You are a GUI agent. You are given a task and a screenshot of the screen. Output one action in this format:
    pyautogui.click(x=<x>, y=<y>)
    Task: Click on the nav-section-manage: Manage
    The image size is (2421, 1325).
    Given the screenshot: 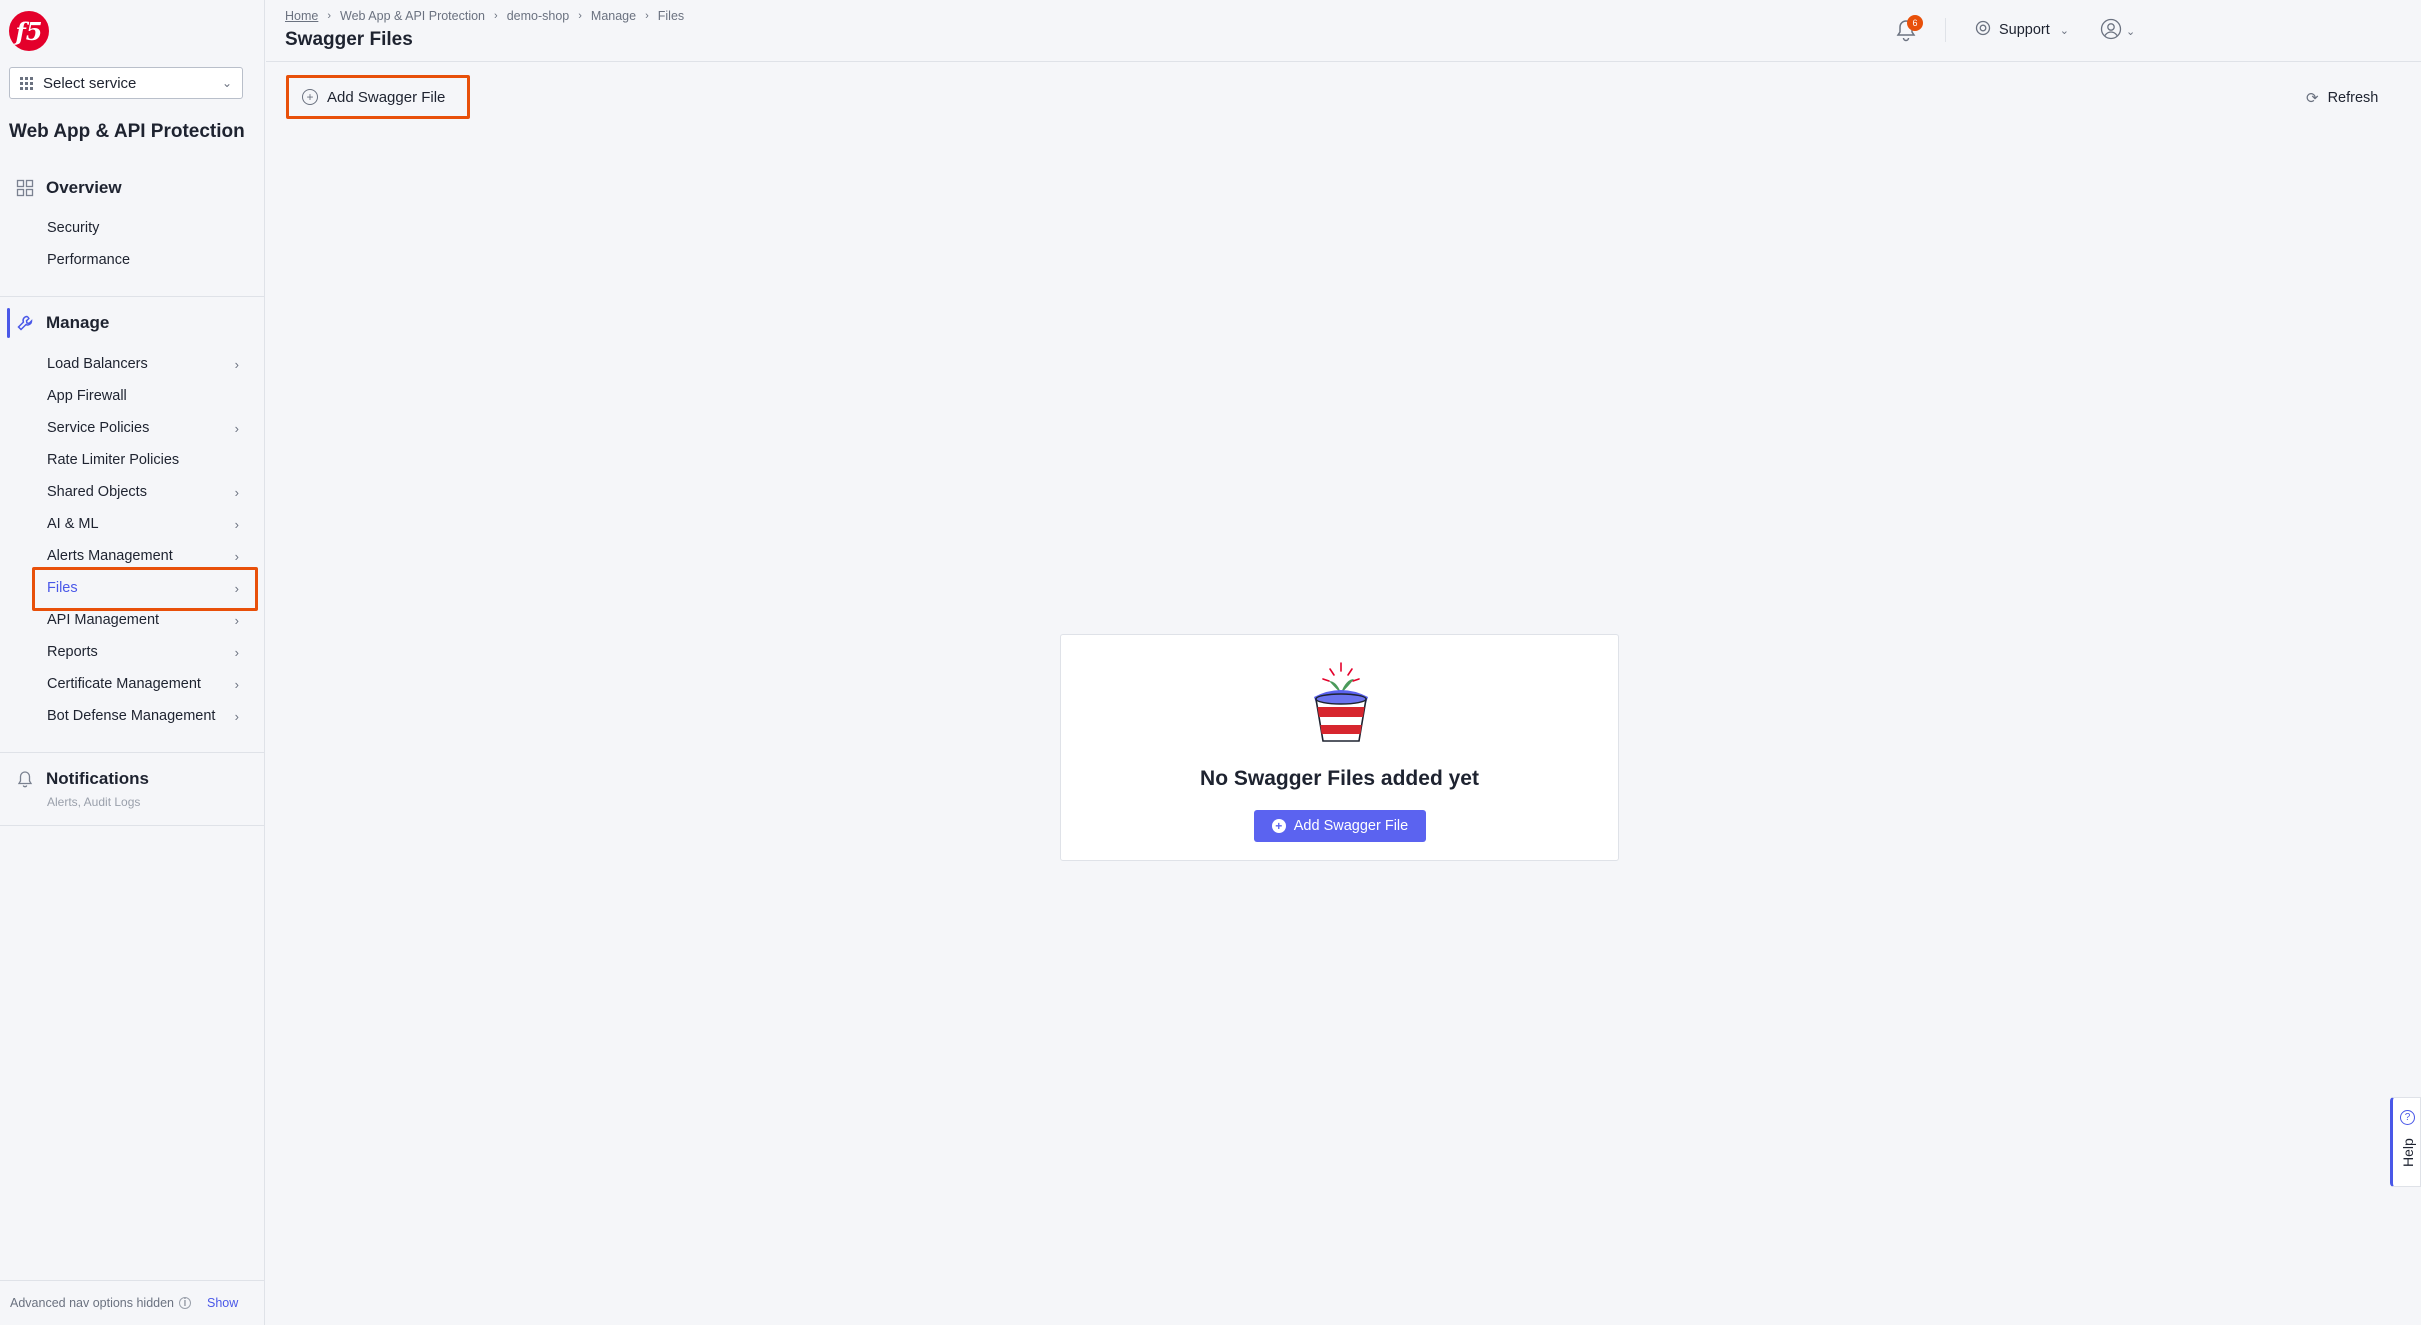 What is the action you would take?
    pyautogui.click(x=62, y=323)
    